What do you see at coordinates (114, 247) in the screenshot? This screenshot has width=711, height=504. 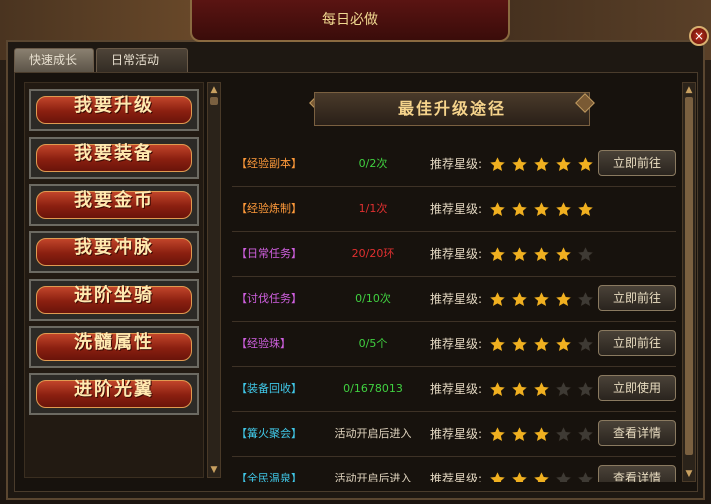 I see `menu-button-label: 我要冲脉` at bounding box center [114, 247].